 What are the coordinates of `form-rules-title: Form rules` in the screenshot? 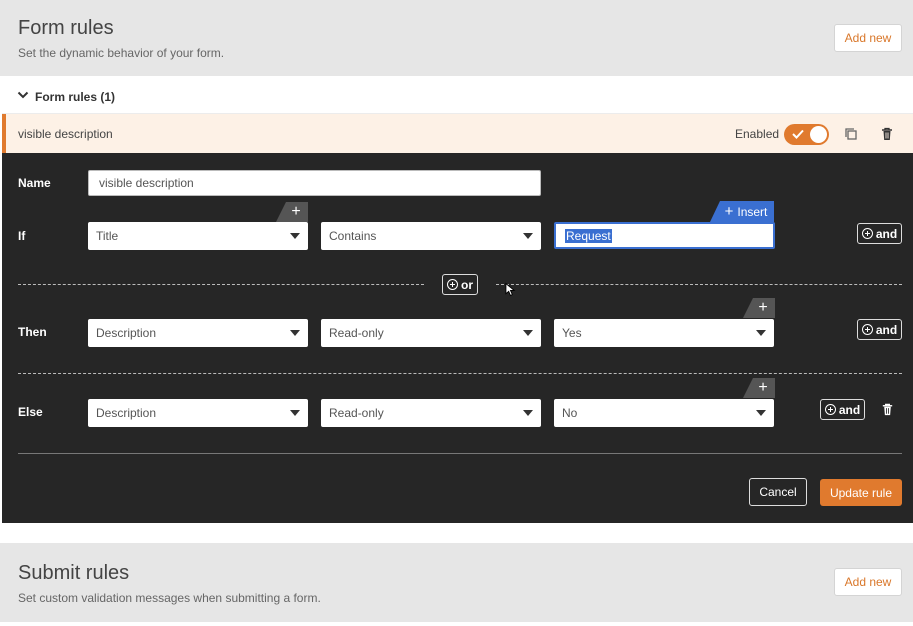 It's located at (66, 28).